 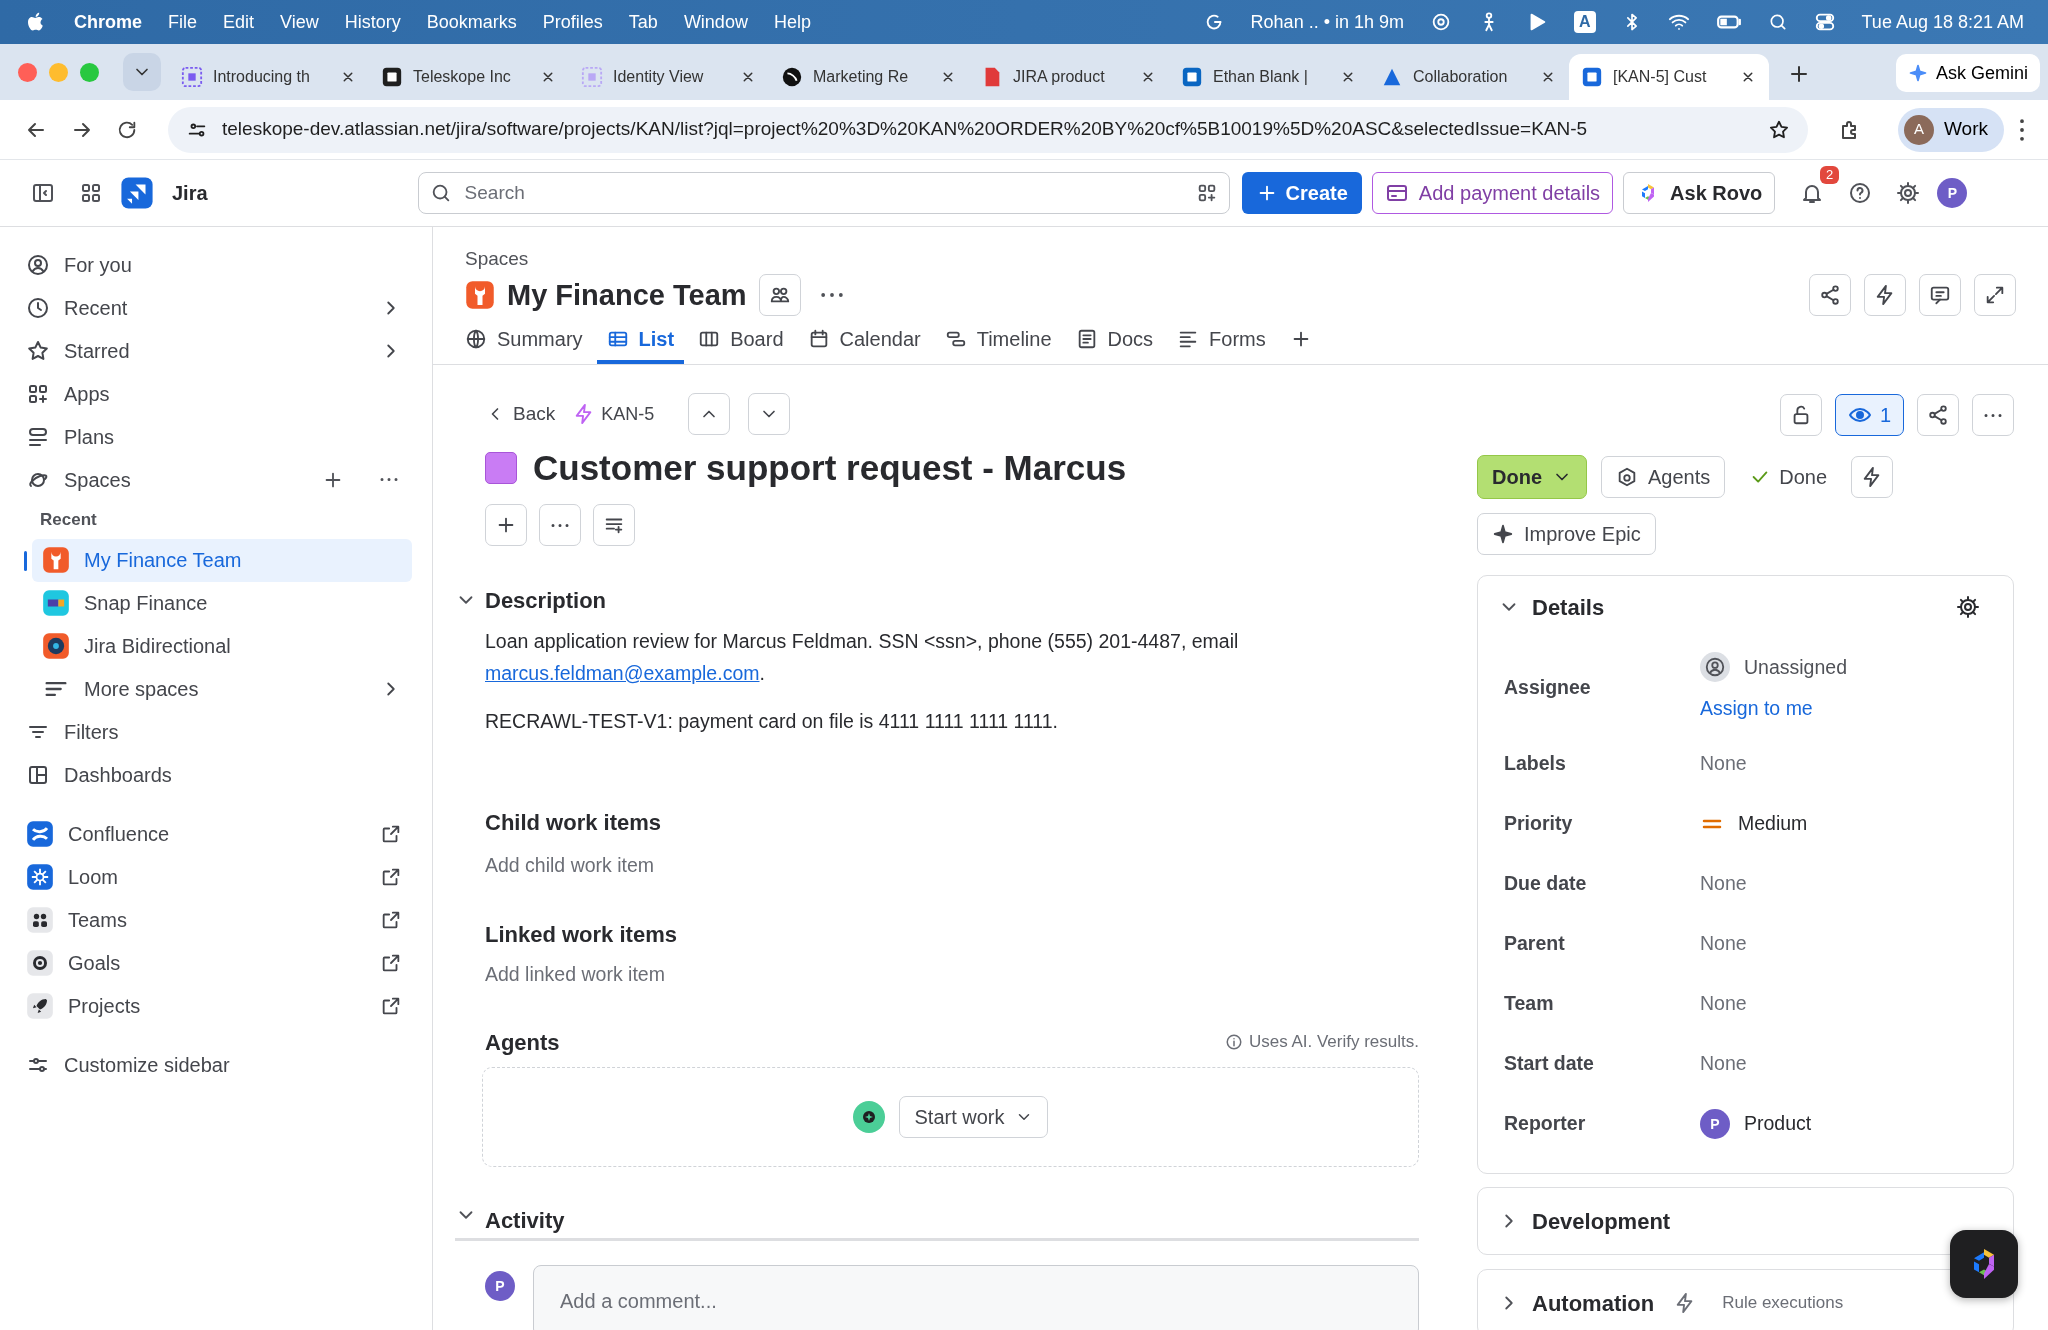 I want to click on field-label: Team, so click(x=1529, y=1004).